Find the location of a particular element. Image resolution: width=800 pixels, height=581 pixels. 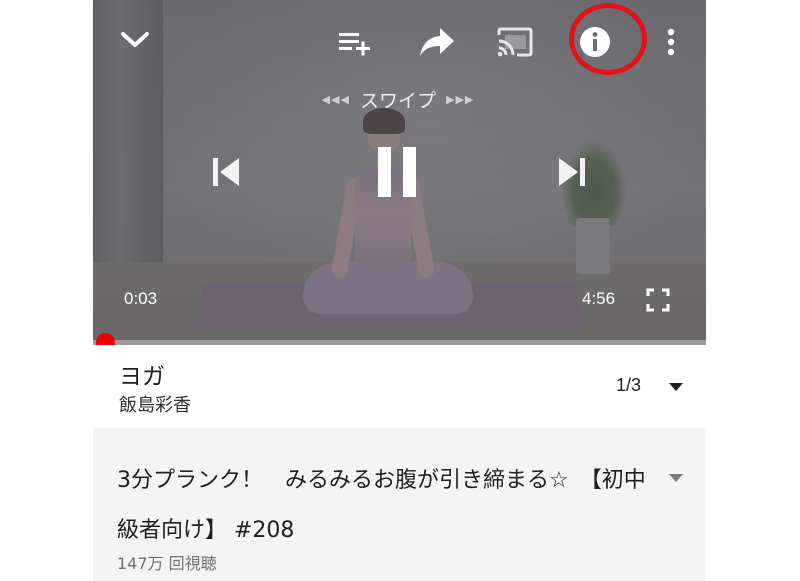

more-vertical-icon is located at coordinates (671, 42).